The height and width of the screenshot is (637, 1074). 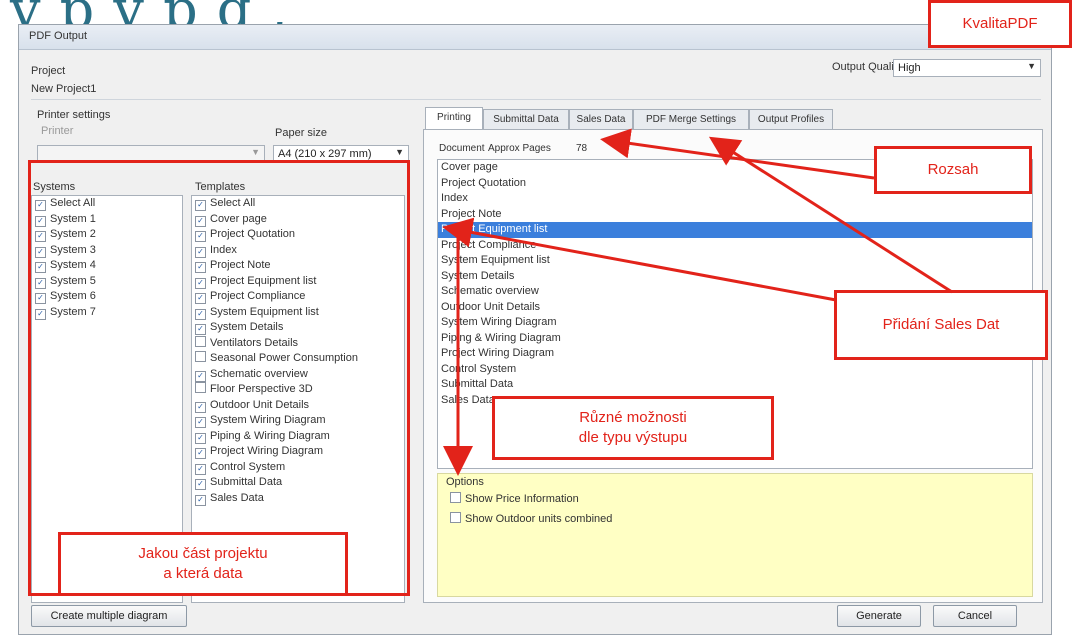 I want to click on arrow-to-sales-tab, so click(x=830, y=215).